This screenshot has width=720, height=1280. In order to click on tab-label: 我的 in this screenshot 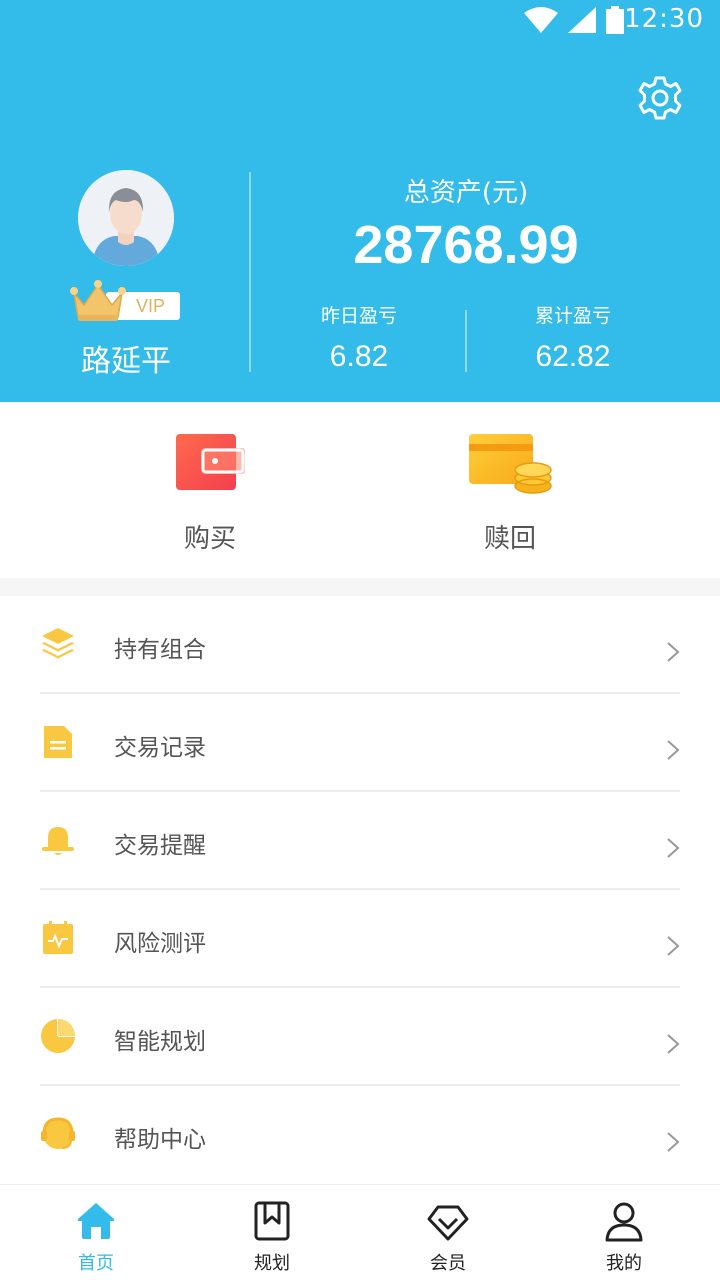, I will do `click(624, 1263)`.